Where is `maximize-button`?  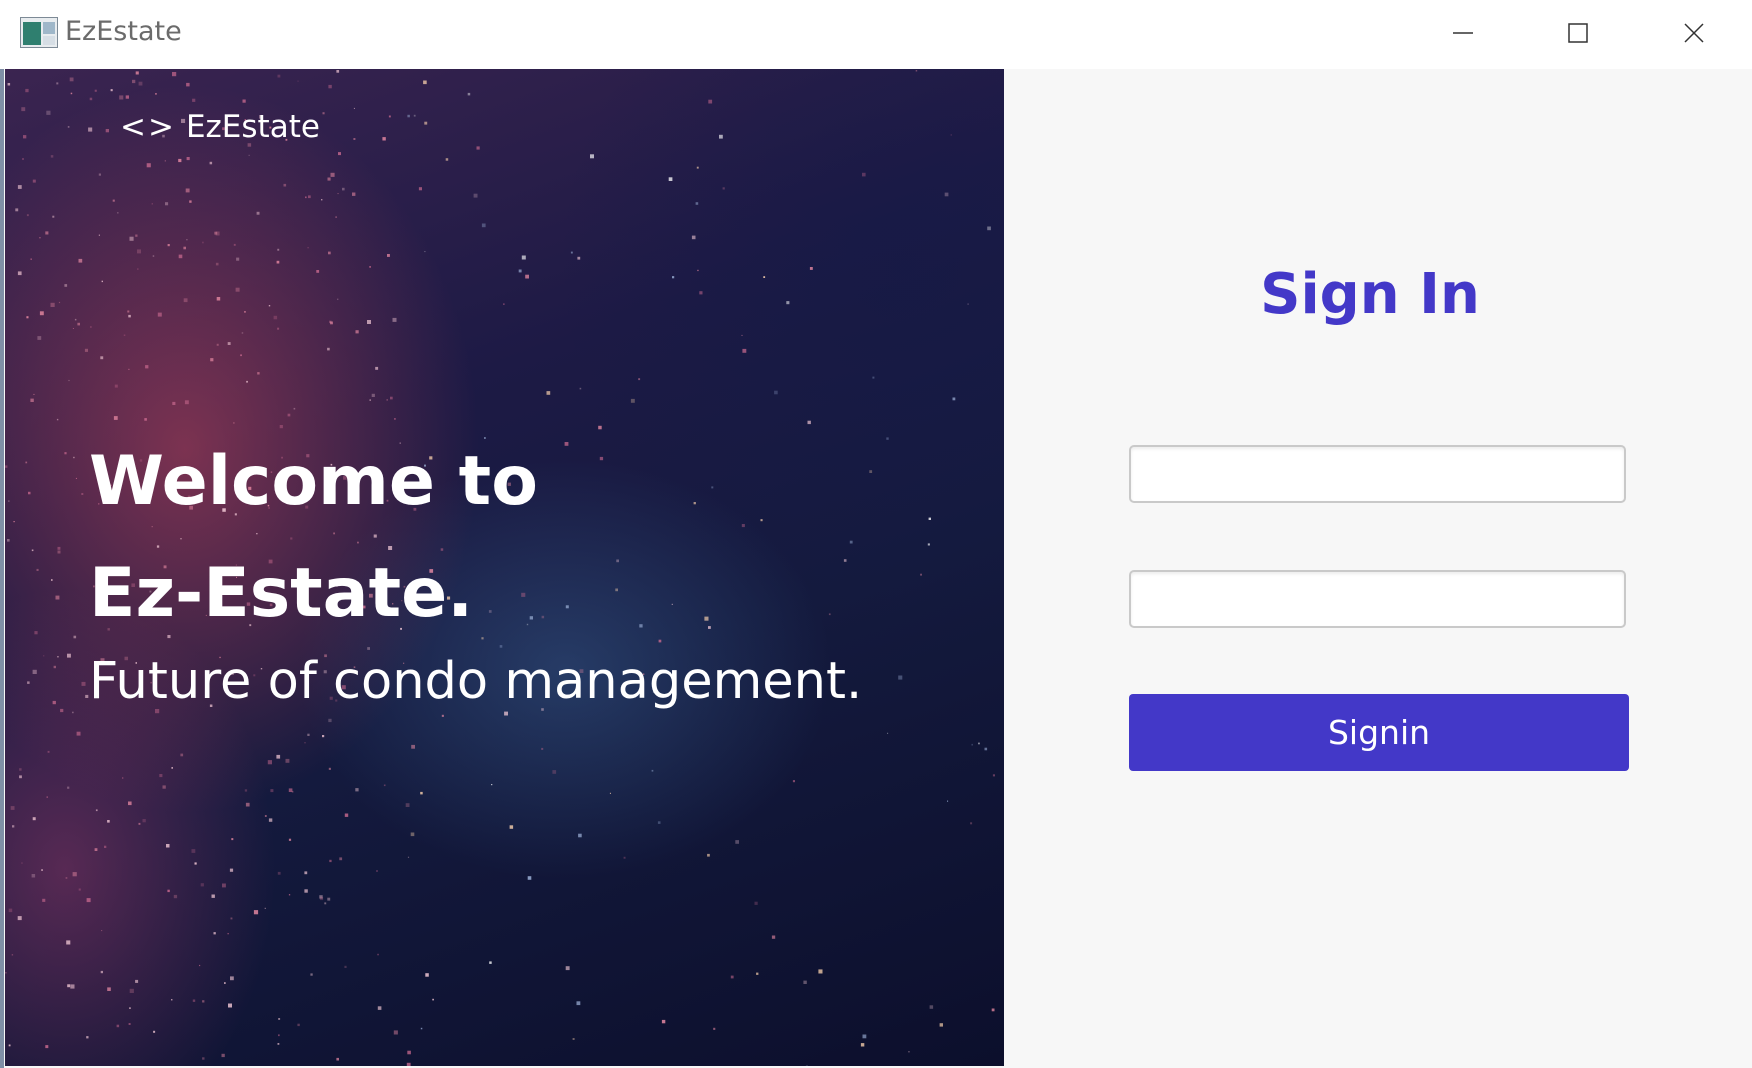
maximize-button is located at coordinates (1578, 33).